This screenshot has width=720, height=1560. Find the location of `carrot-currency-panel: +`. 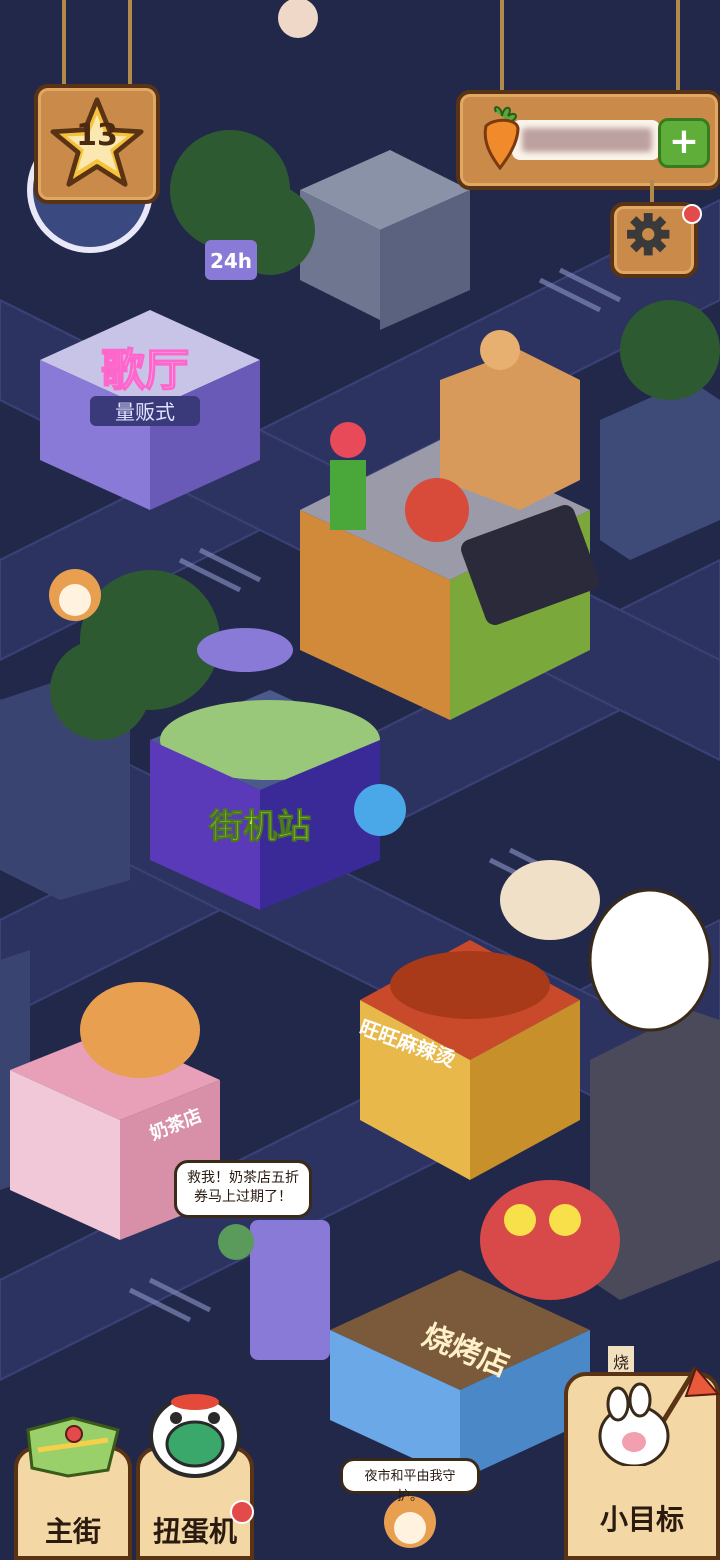

carrot-currency-panel: + is located at coordinates (588, 140).